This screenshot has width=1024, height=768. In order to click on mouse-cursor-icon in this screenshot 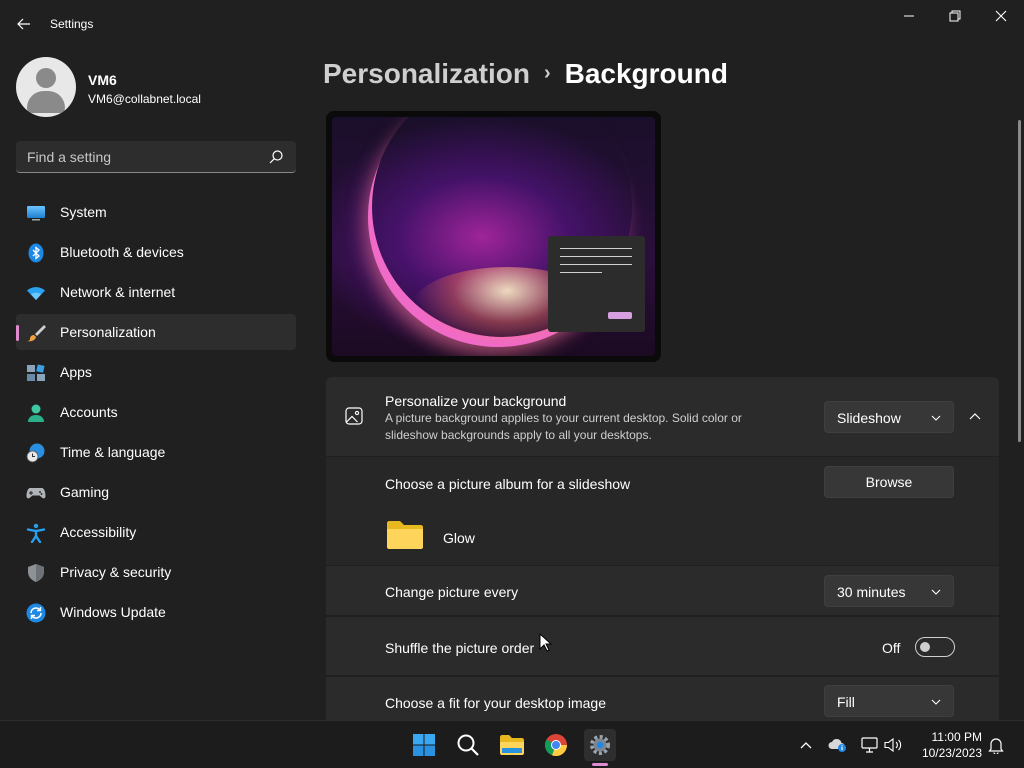, I will do `click(546, 642)`.